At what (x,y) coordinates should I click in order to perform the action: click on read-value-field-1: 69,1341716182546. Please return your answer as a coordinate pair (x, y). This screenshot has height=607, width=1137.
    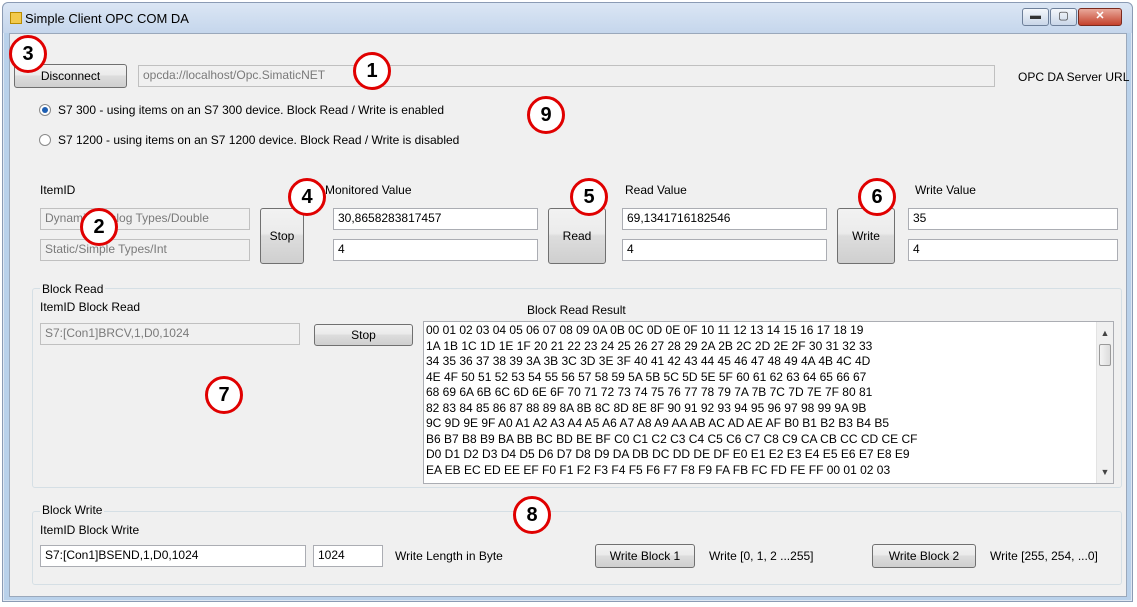
    Looking at the image, I should click on (724, 219).